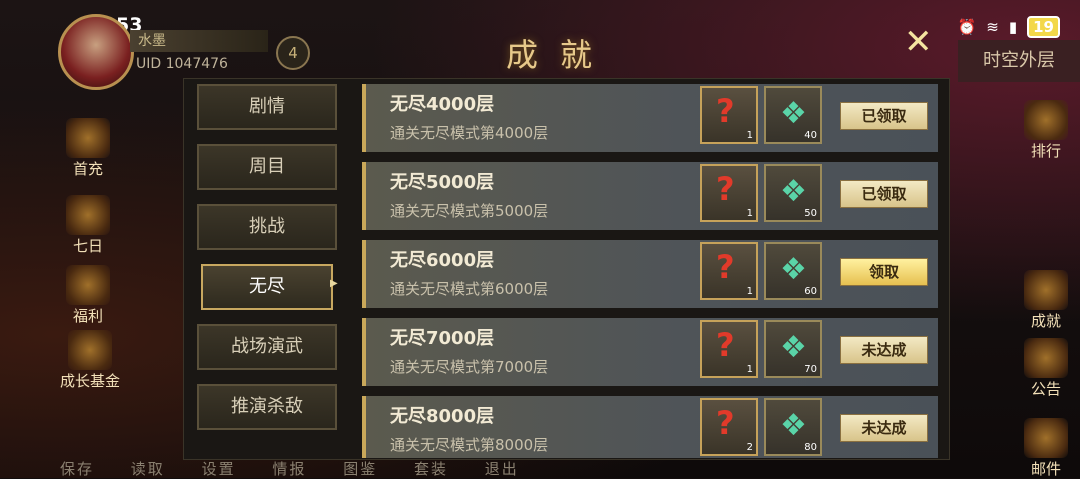 The width and height of the screenshot is (1080, 479). Describe the element at coordinates (1043, 27) in the screenshot. I see `battery-indicator: 19` at that location.